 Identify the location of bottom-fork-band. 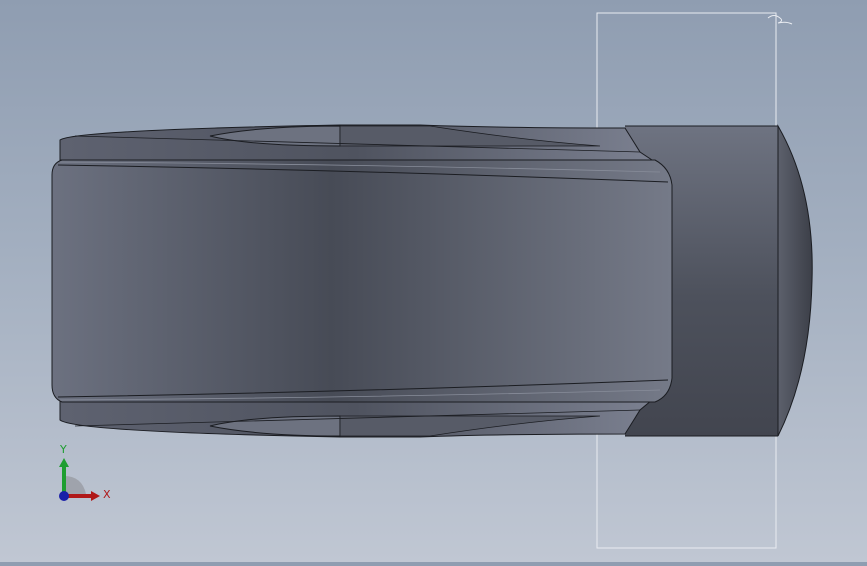
(356, 418).